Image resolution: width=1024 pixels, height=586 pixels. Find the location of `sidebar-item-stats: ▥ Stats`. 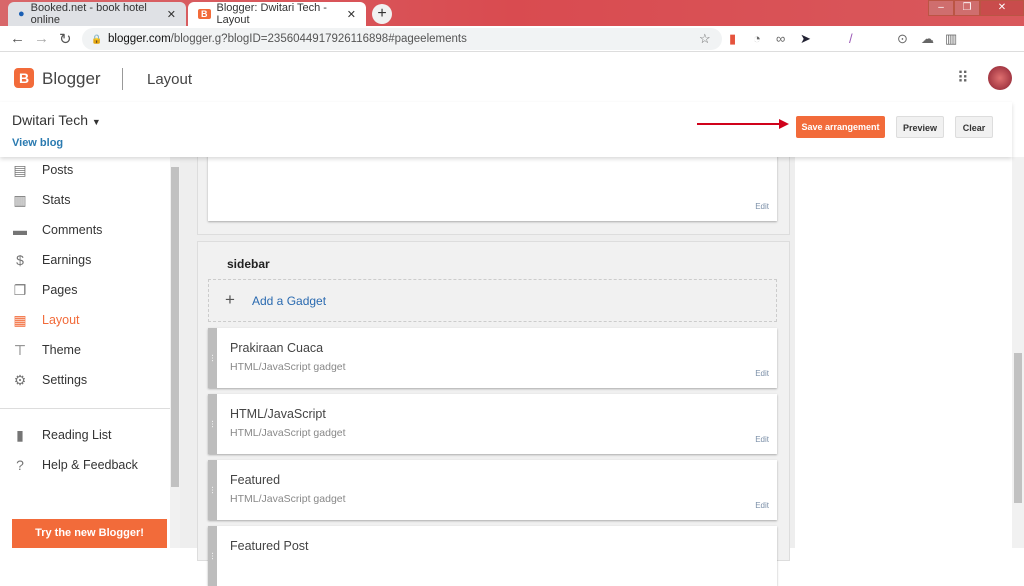

sidebar-item-stats: ▥ Stats is located at coordinates (41, 200).